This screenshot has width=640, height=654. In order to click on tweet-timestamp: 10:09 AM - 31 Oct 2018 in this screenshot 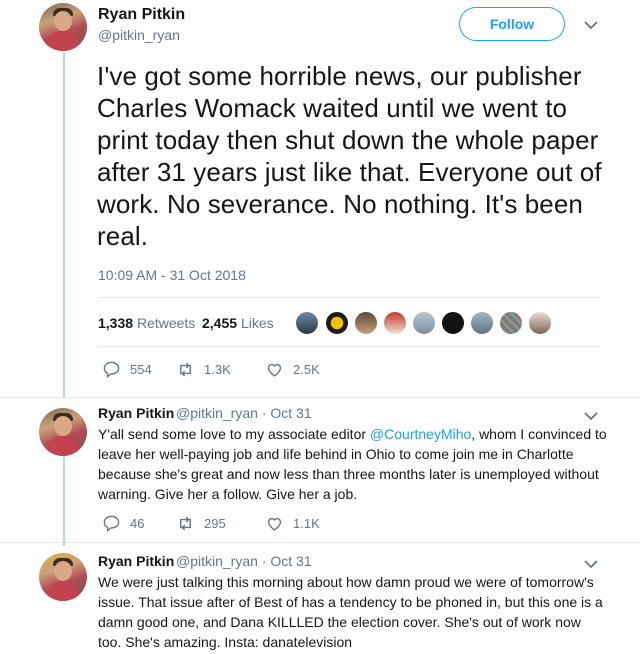, I will do `click(172, 275)`.